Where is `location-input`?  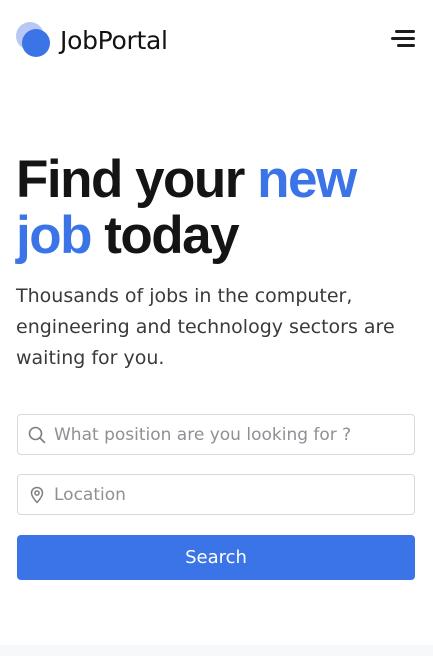 location-input is located at coordinates (231, 494).